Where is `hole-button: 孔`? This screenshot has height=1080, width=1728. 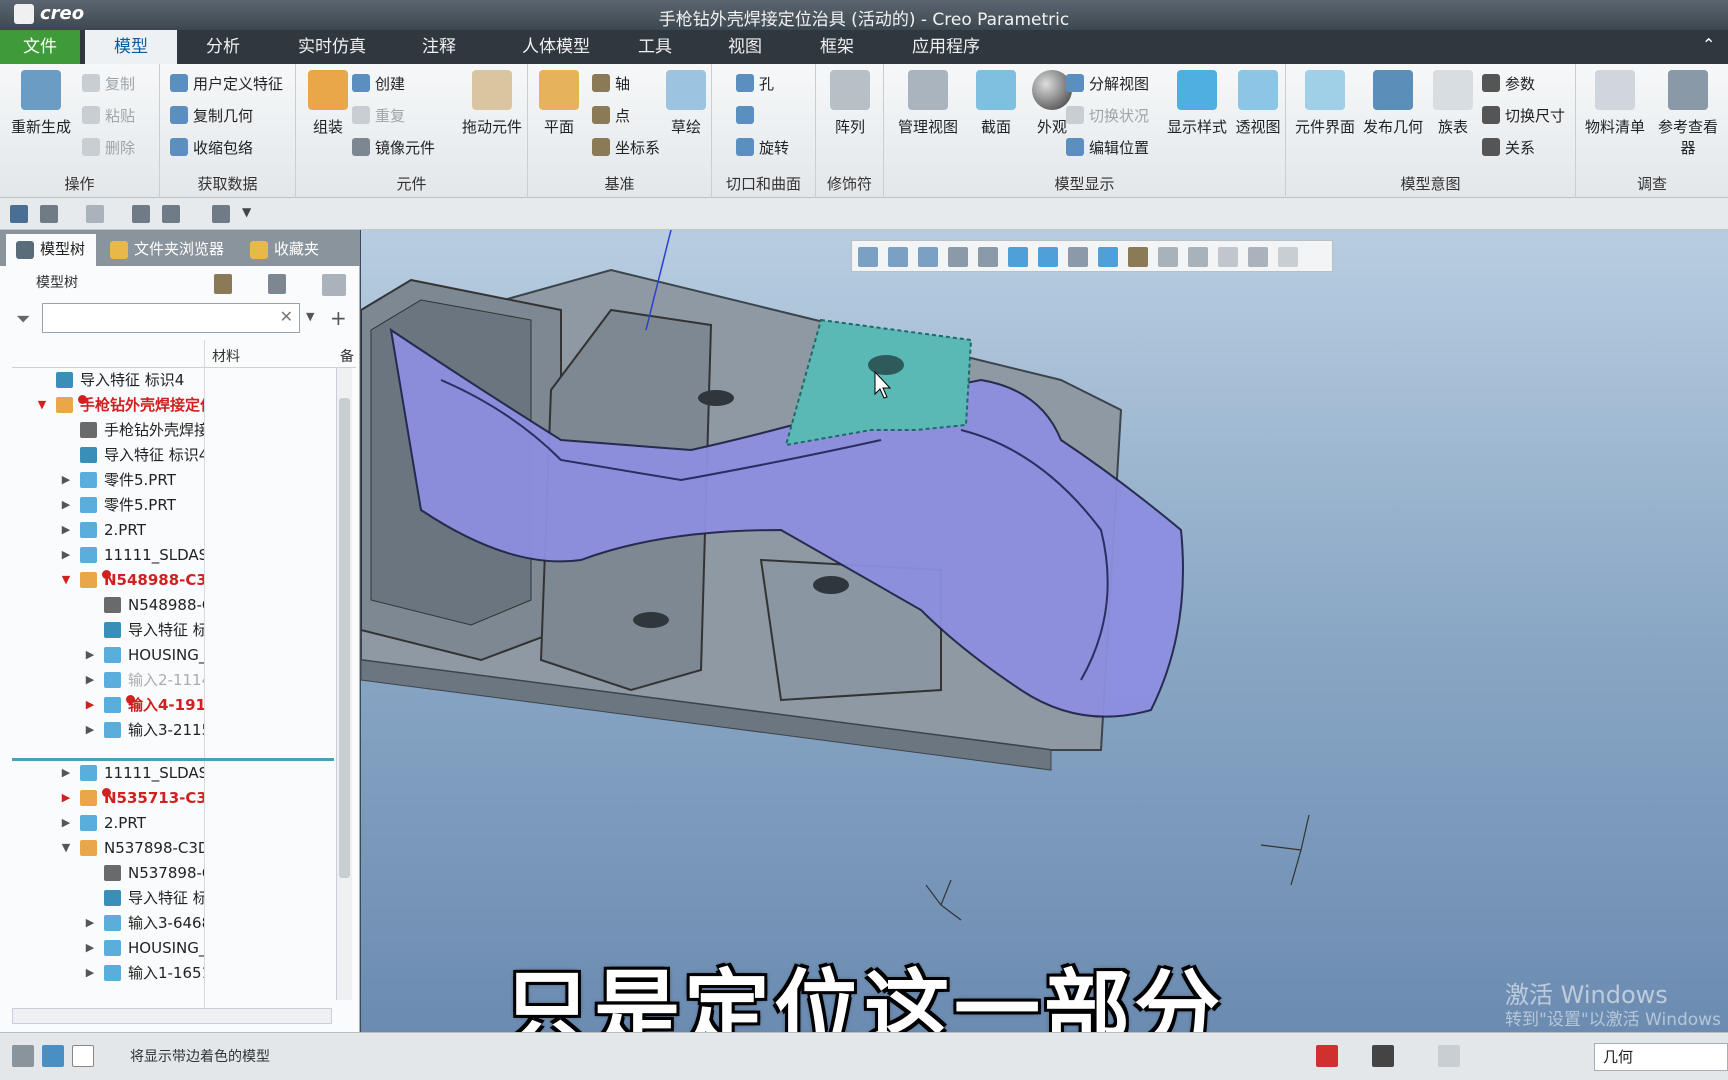
hole-button: 孔 is located at coordinates (755, 83).